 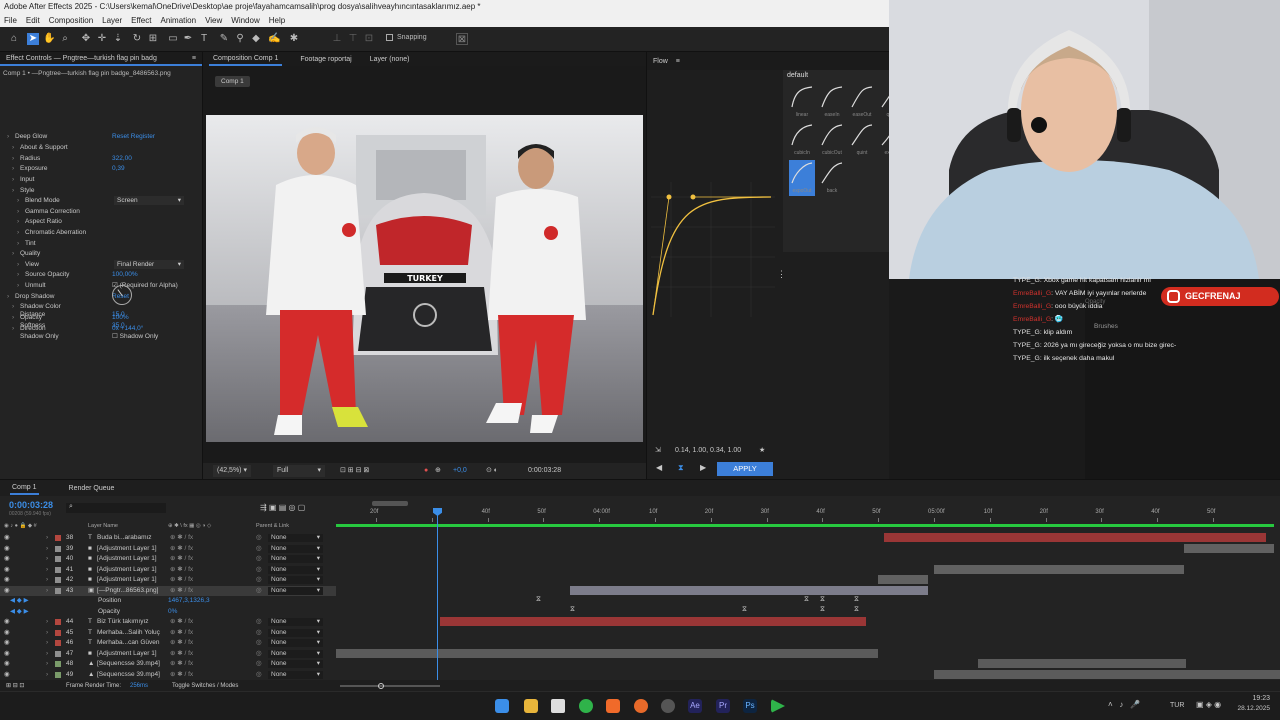 What do you see at coordinates (100, 315) in the screenshot?
I see `effect-row: Distance 15,0` at bounding box center [100, 315].